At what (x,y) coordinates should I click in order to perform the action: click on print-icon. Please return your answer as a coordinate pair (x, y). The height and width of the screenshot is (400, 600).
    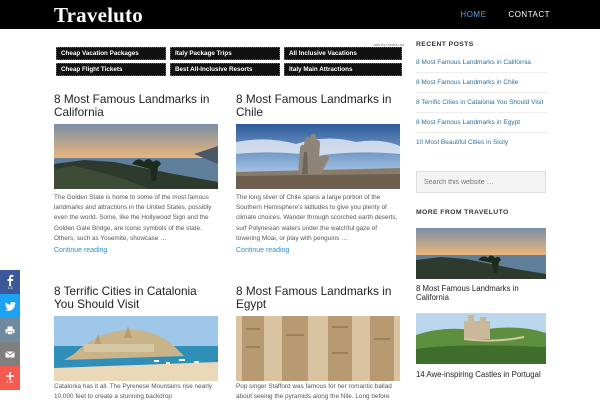
    Looking at the image, I should click on (10, 330).